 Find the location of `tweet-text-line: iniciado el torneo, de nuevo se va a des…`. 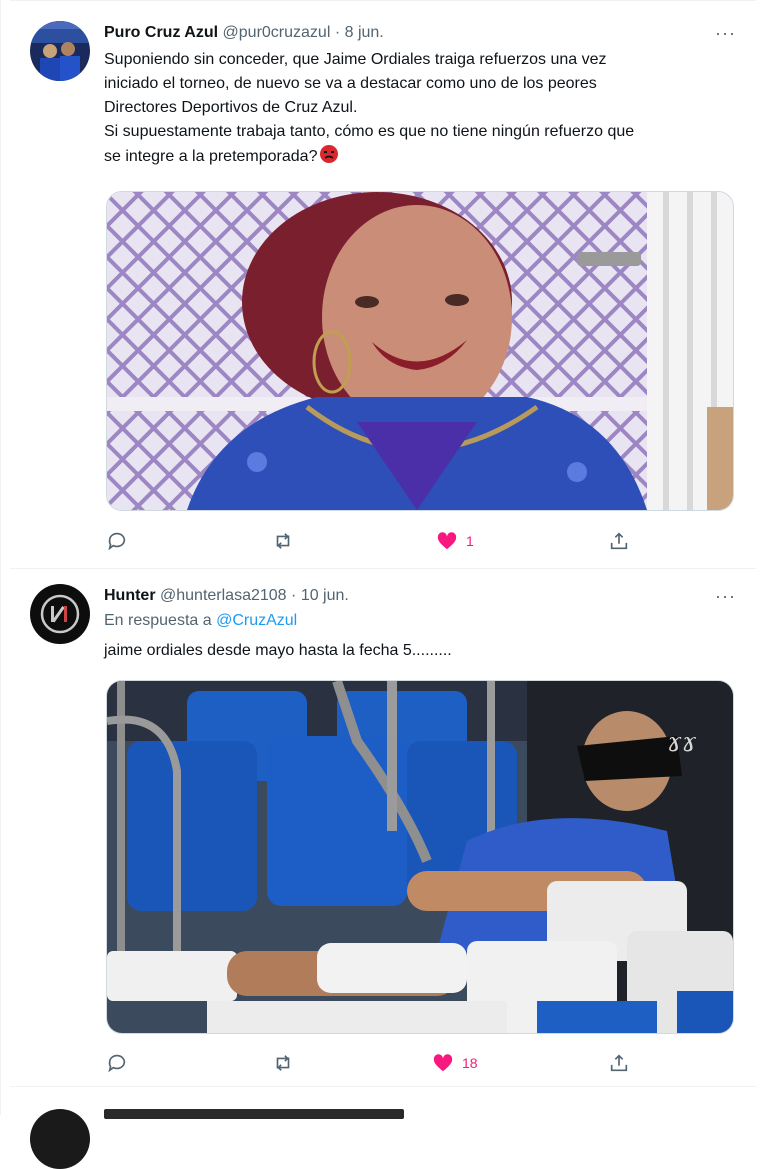

tweet-text-line: iniciado el torneo, de nuevo se va a des… is located at coordinates (350, 83).